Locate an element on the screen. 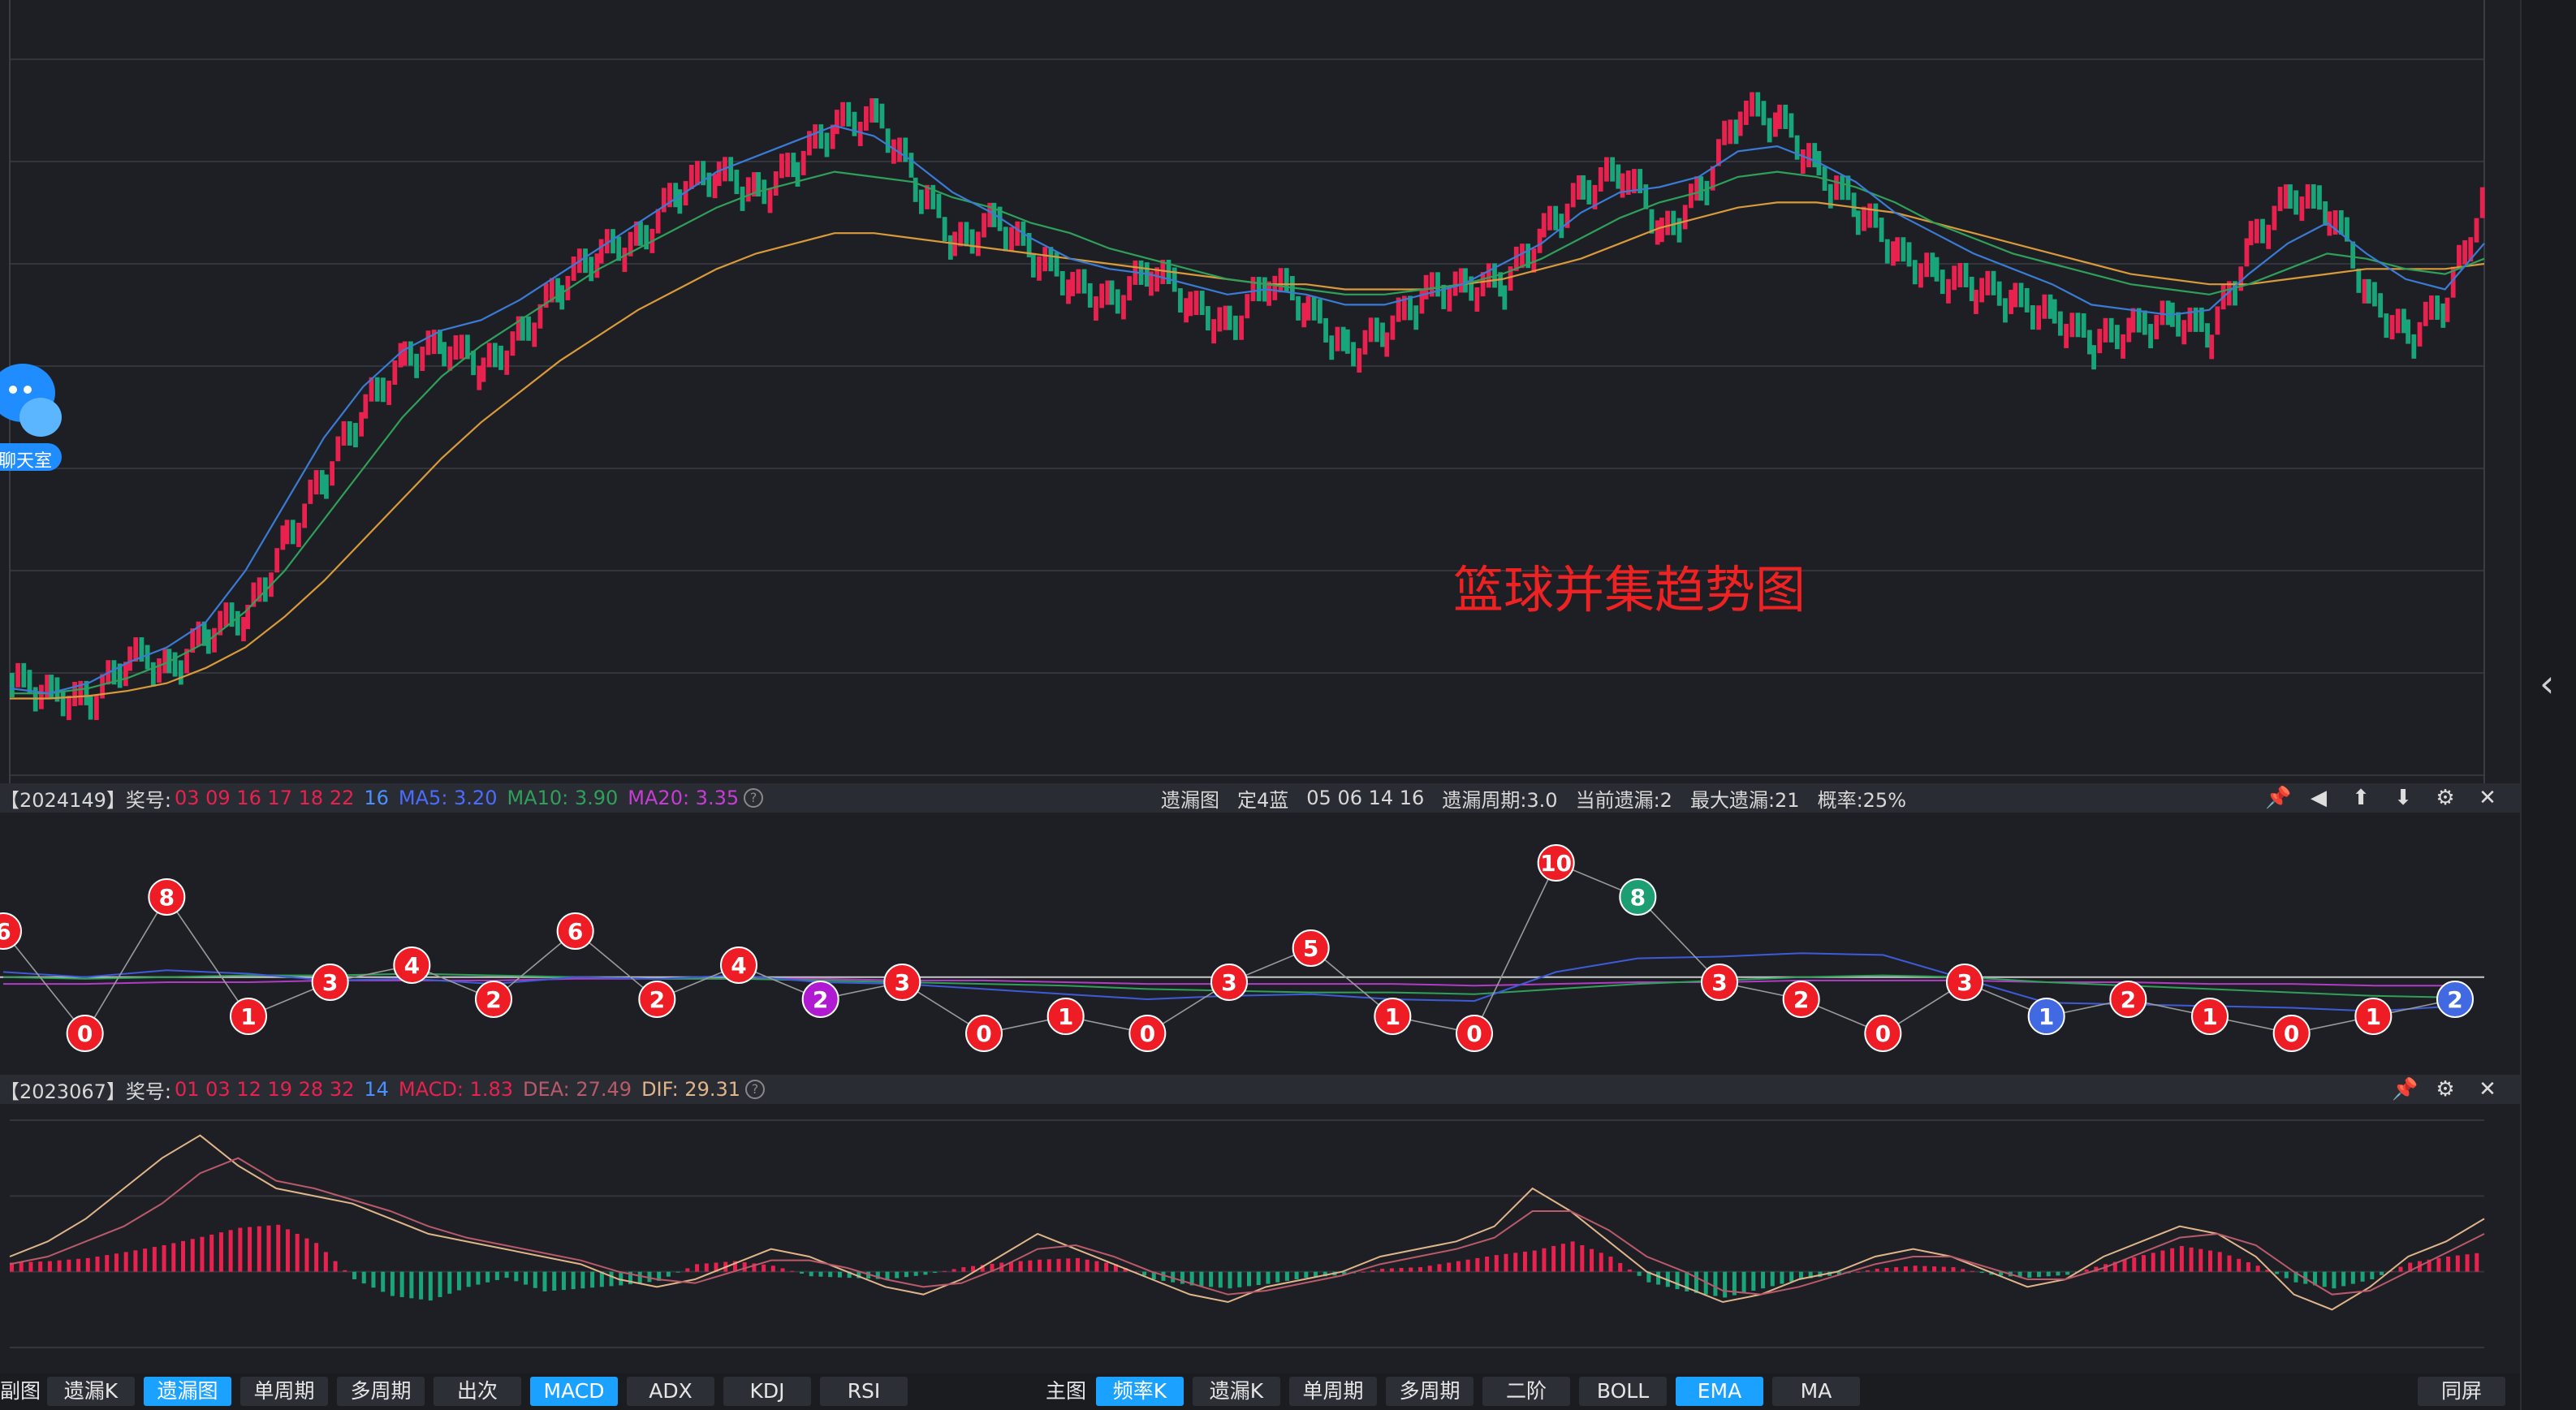 The height and width of the screenshot is (1410, 2576). panel1-award-label: 奖号: is located at coordinates (148, 800).